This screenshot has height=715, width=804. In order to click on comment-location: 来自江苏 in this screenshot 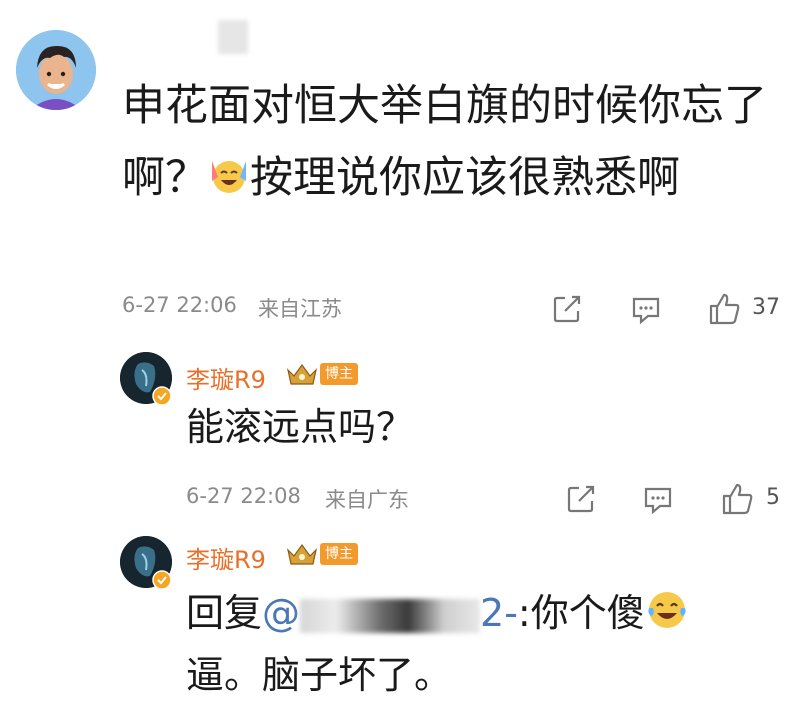, I will do `click(300, 309)`.